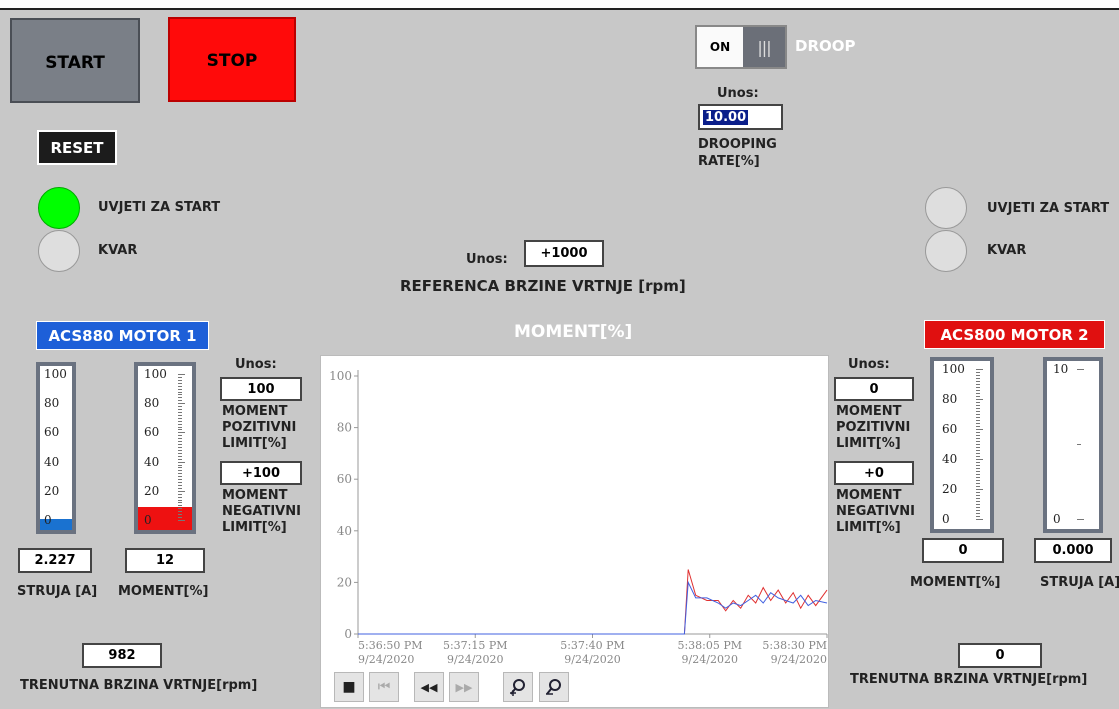 Image resolution: width=1119 pixels, height=709 pixels. I want to click on motor2-speed-label: TRENUTNA BRZINA VRTNJE[rpm], so click(969, 679).